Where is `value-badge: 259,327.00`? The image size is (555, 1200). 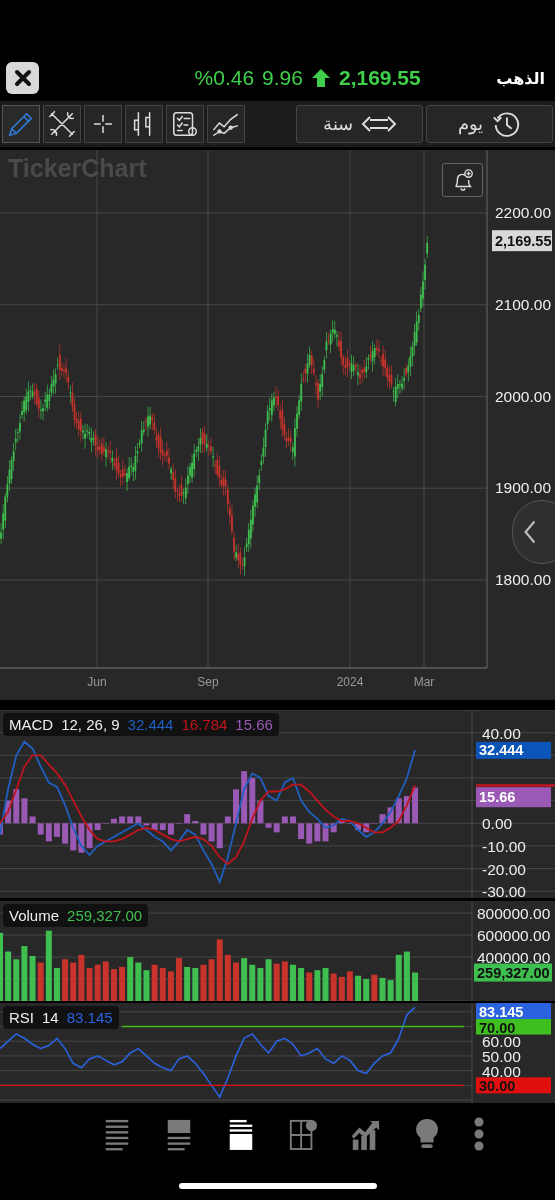 value-badge: 259,327.00 is located at coordinates (513, 972).